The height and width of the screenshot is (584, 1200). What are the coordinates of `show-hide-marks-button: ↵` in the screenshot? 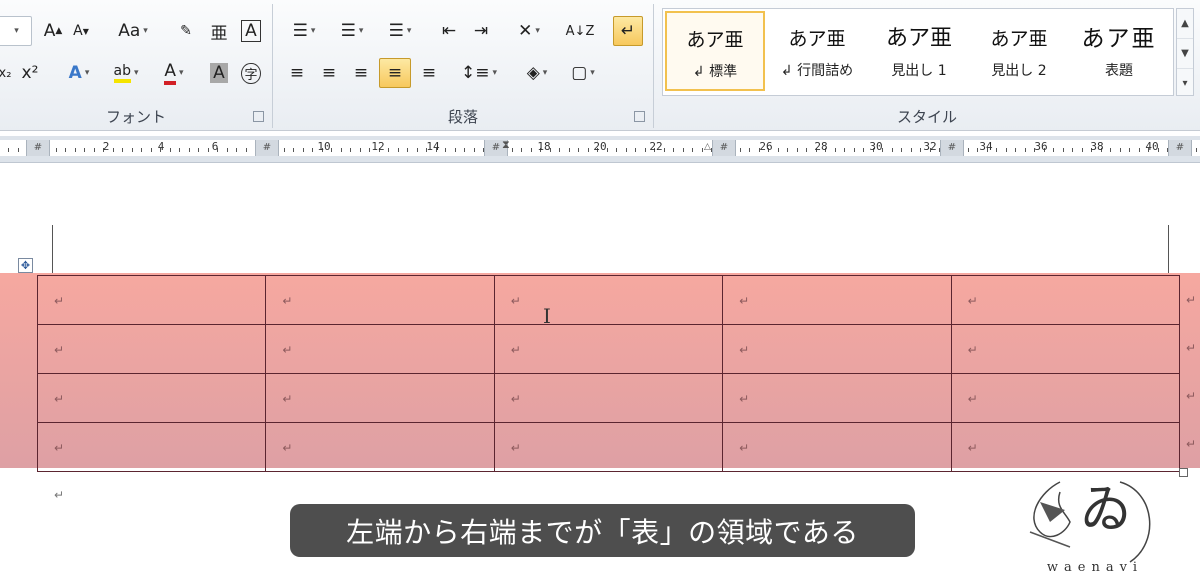 It's located at (628, 31).